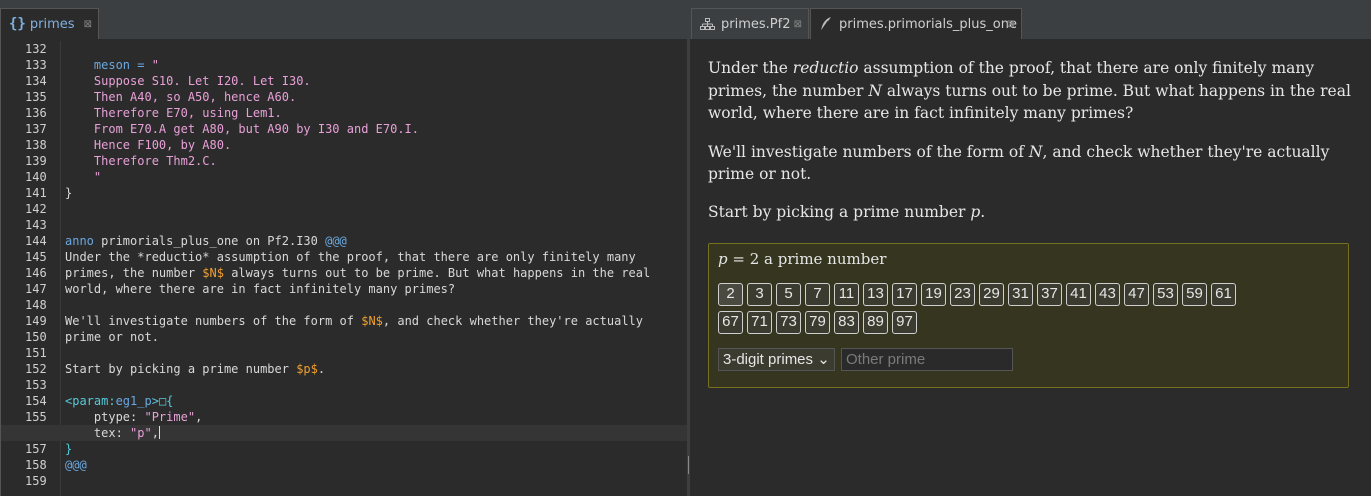 The width and height of the screenshot is (1371, 496). I want to click on prime-button: 7, so click(817, 294).